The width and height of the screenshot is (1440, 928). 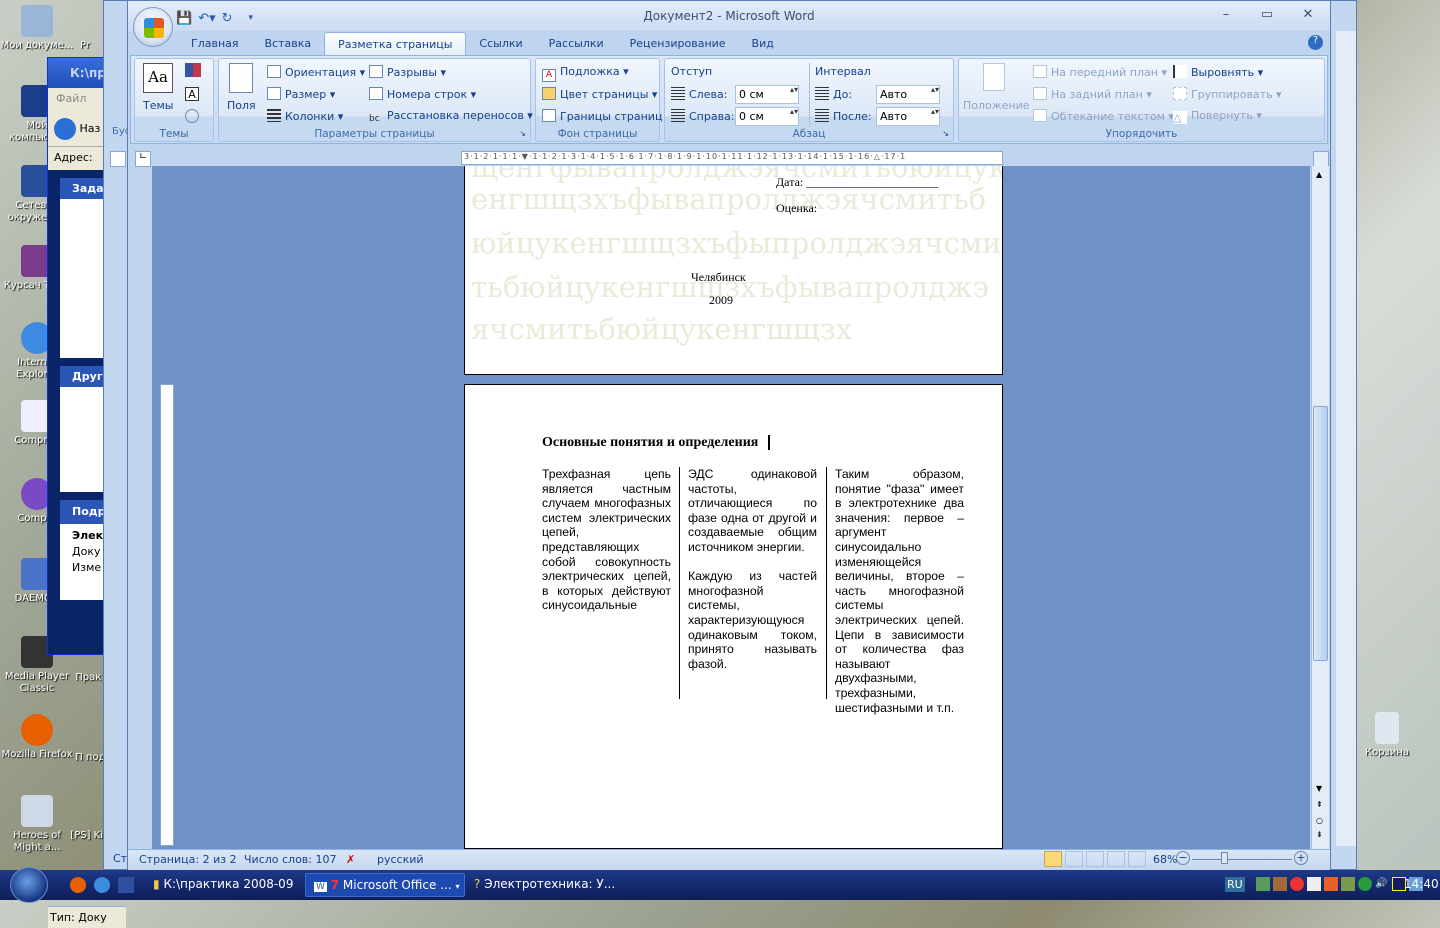 What do you see at coordinates (945, 133) in the screenshot?
I see `paragraph-launcher-icon: ↘` at bounding box center [945, 133].